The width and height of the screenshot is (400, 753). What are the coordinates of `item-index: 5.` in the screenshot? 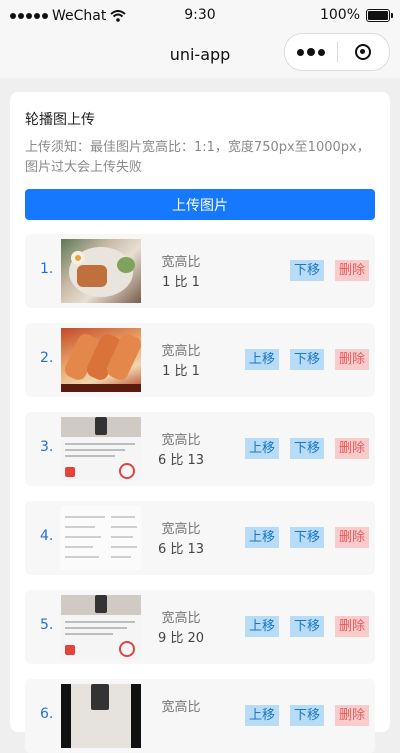 It's located at (47, 625).